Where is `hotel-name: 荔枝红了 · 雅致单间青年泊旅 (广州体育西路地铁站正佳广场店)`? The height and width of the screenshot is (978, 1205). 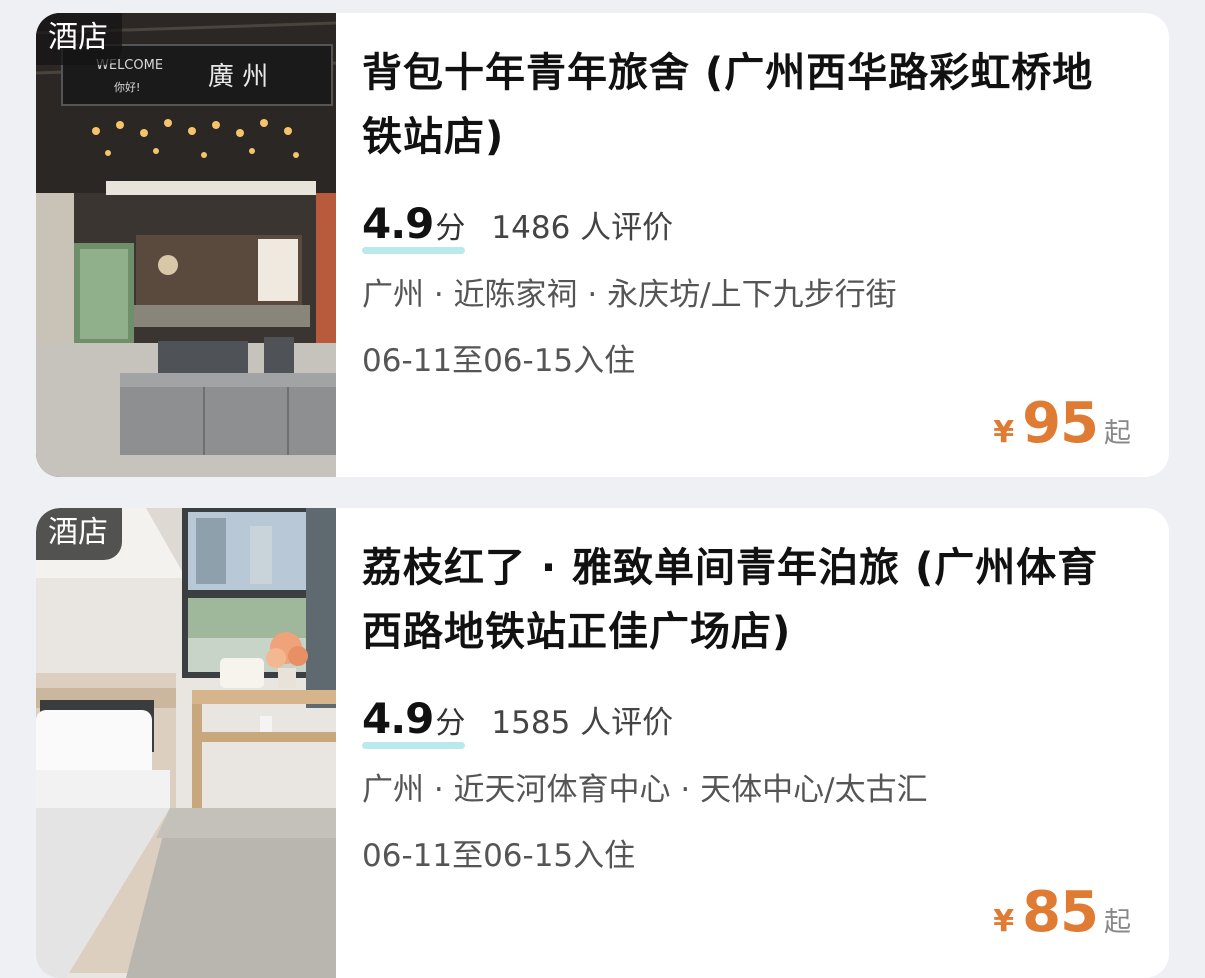
hotel-name: 荔枝红了 · 雅致单间青年泊旅 (广州体育西路地铁站正佳广场店) is located at coordinates (742, 600).